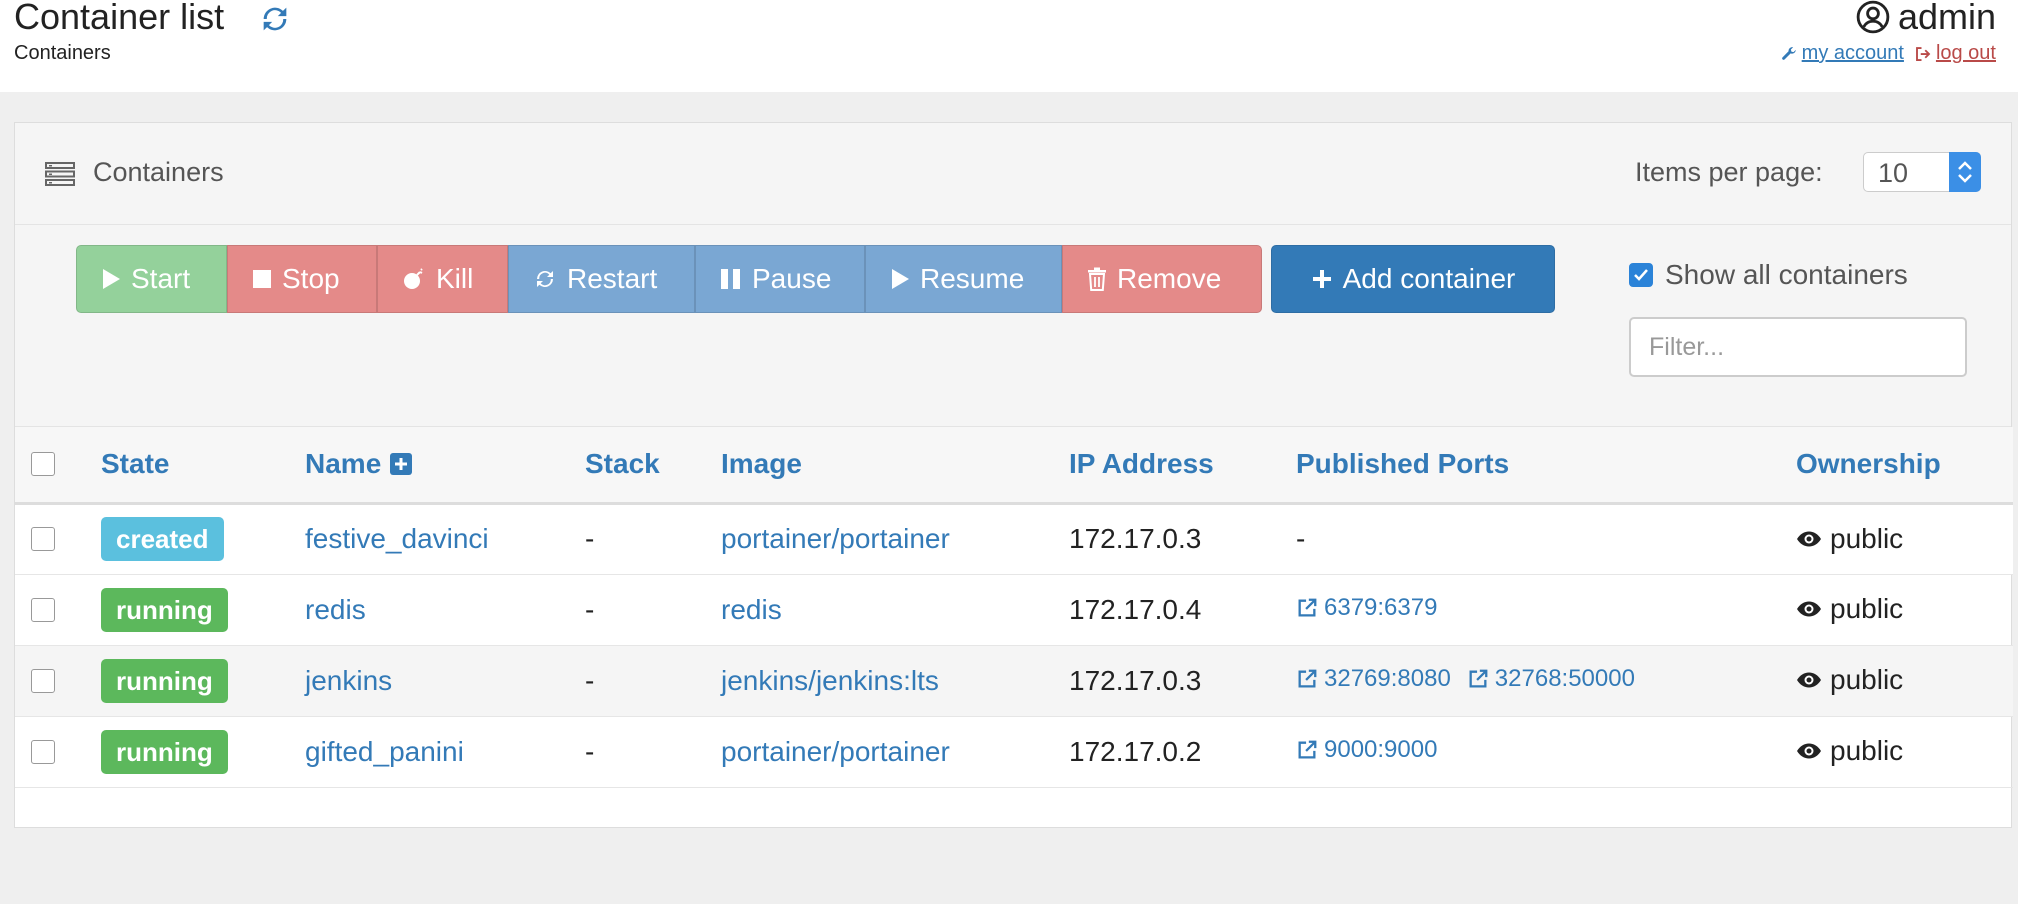 This screenshot has height=904, width=2018. What do you see at coordinates (455, 278) in the screenshot?
I see `kill-label: Kill` at bounding box center [455, 278].